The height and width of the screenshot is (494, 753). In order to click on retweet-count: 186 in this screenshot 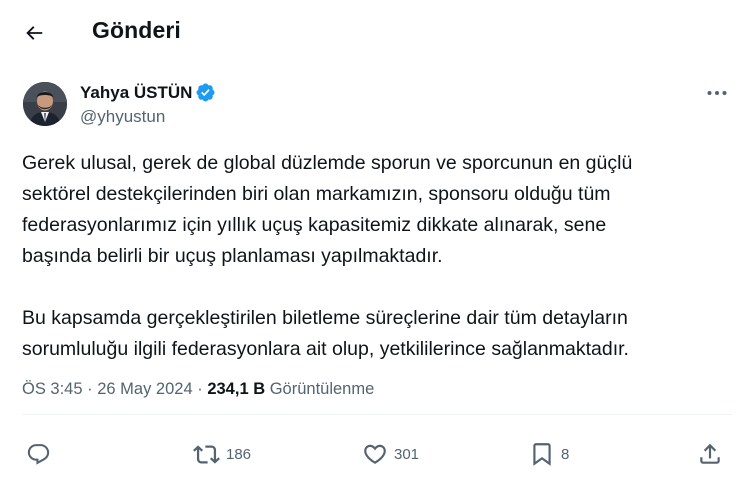, I will do `click(239, 454)`.